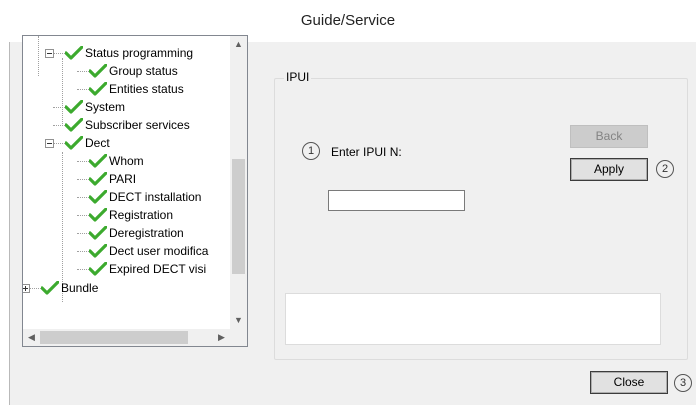 The width and height of the screenshot is (696, 405). Describe the element at coordinates (105, 107) in the screenshot. I see `tree-item-label: System` at that location.